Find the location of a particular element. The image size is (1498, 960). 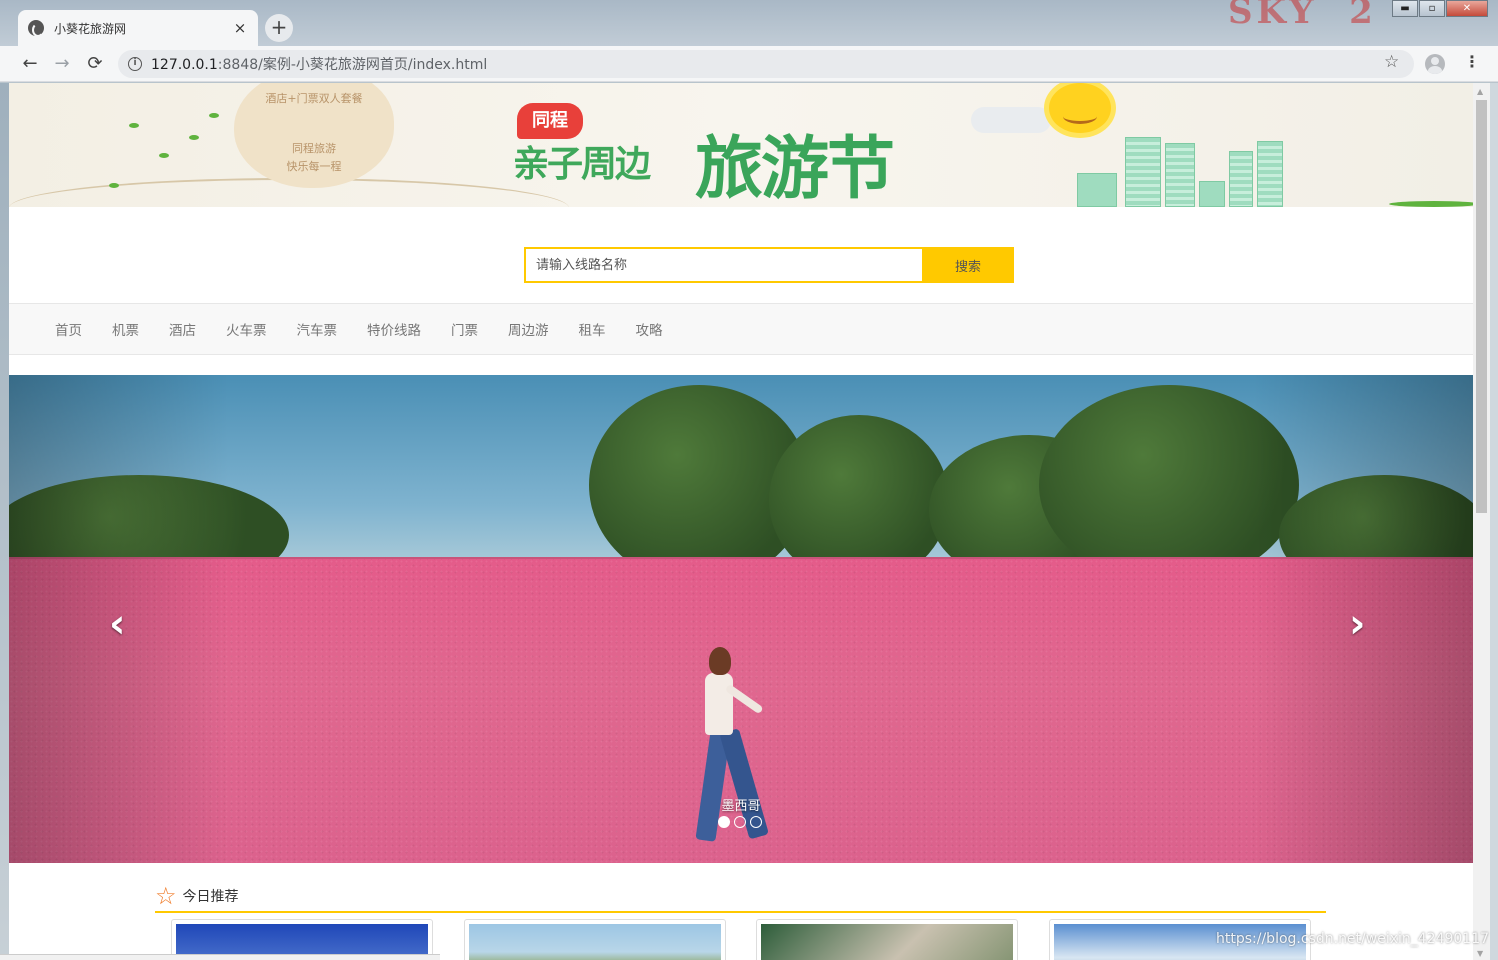

banner-cloud: 酒店+门票双人套餐 同程旅游 快乐每一程 is located at coordinates (314, 135).